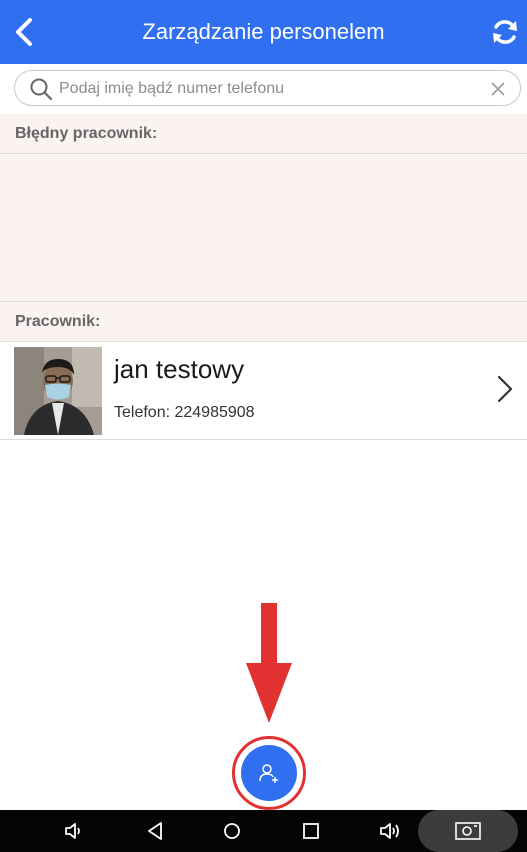  What do you see at coordinates (269, 663) in the screenshot?
I see `annotation-arrow-icon` at bounding box center [269, 663].